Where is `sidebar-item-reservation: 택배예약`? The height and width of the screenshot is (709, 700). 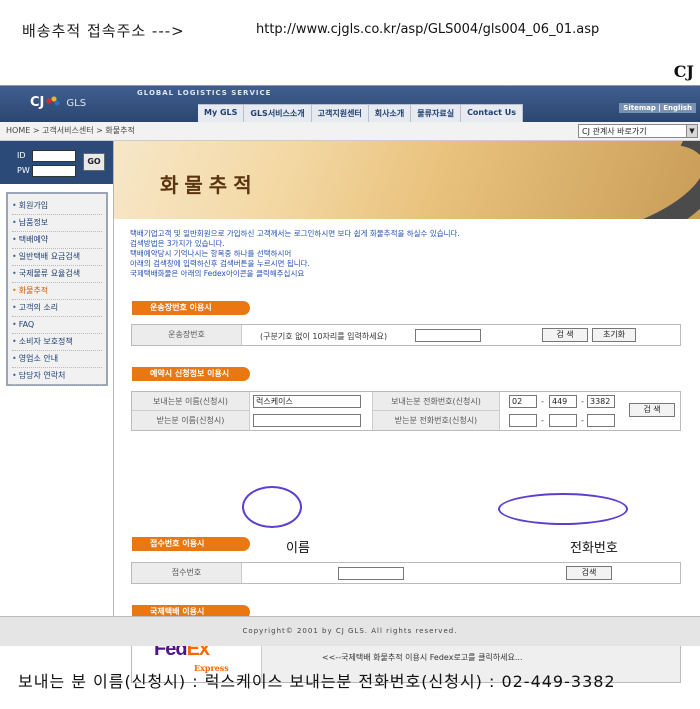 sidebar-item-reservation: 택배예약 is located at coordinates (57, 240).